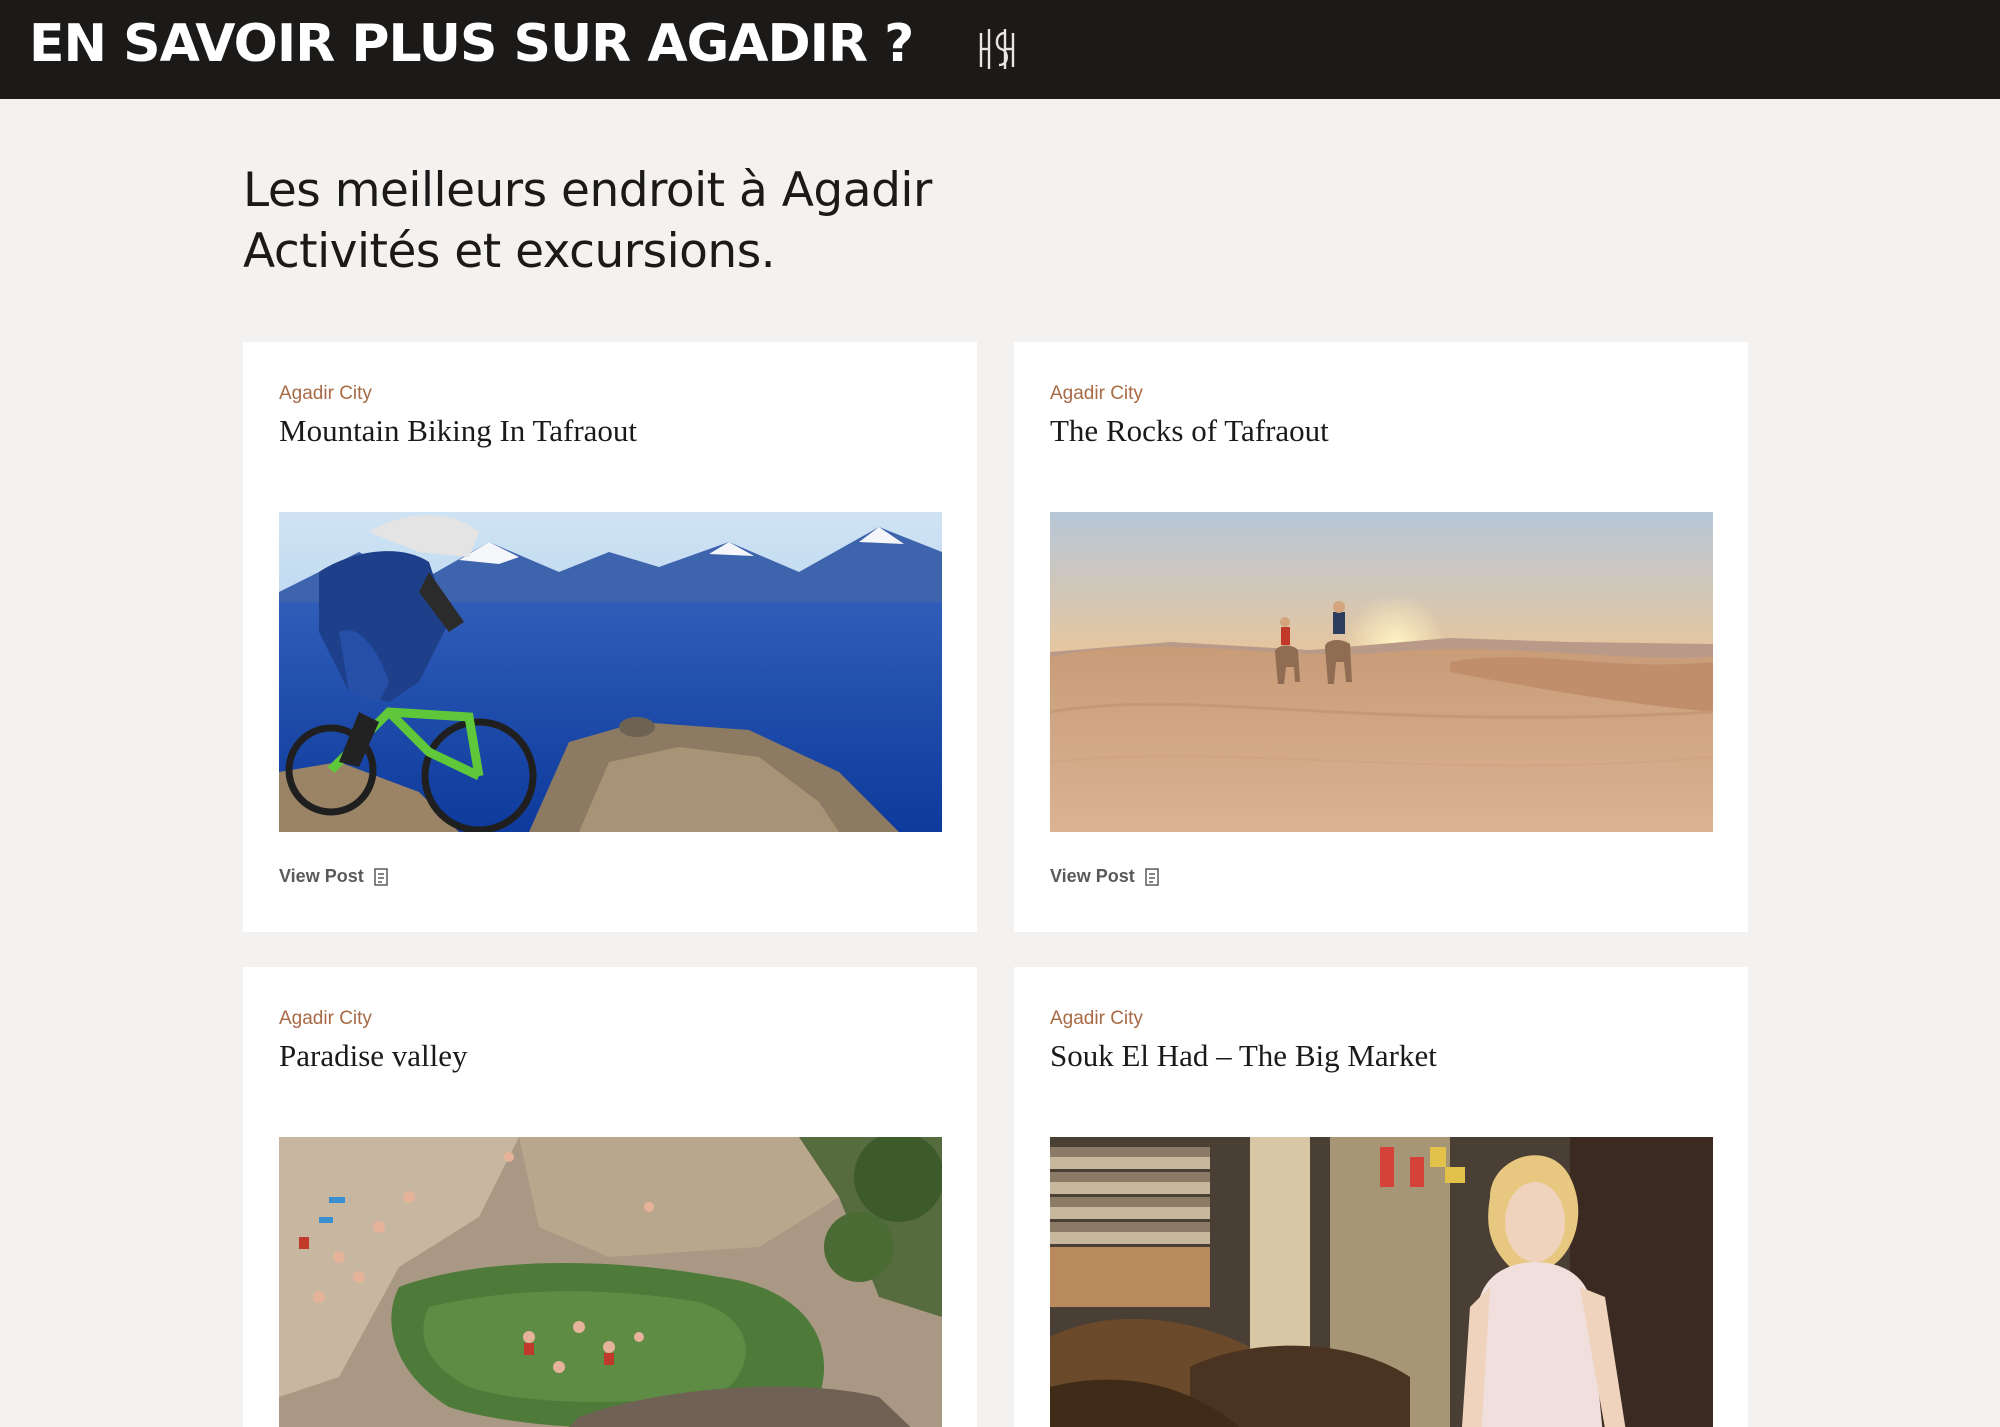 The width and height of the screenshot is (2000, 1427). Describe the element at coordinates (997, 49) in the screenshot. I see `monogram-logo-icon` at that location.